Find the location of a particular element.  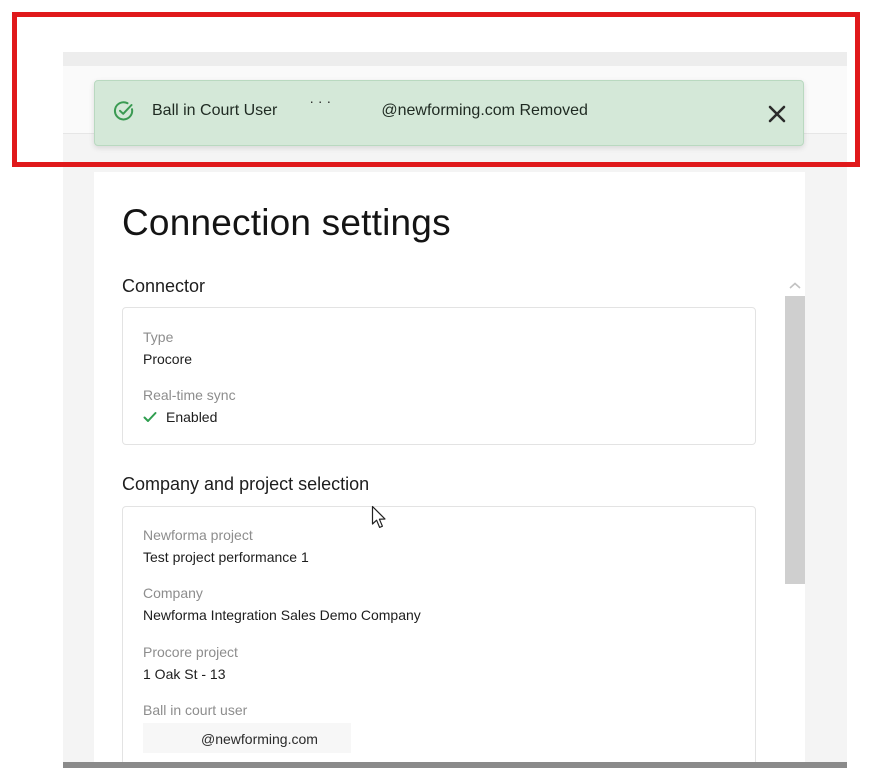

scrollbar-thumb is located at coordinates (795, 440).